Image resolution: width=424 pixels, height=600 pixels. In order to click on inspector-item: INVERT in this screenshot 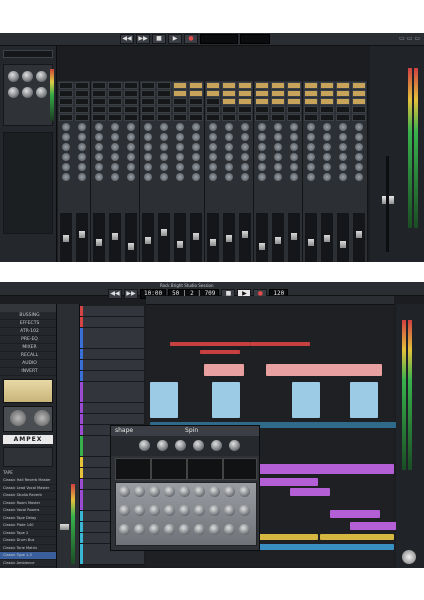, I will do `click(28, 372)`.